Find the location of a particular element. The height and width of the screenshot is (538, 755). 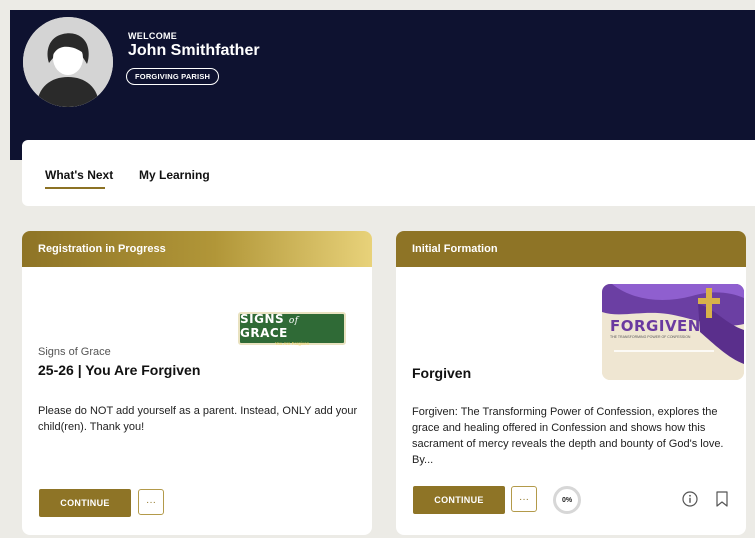

thumbnail-logo-text: SIGNS of GRACE is located at coordinates (269, 325).